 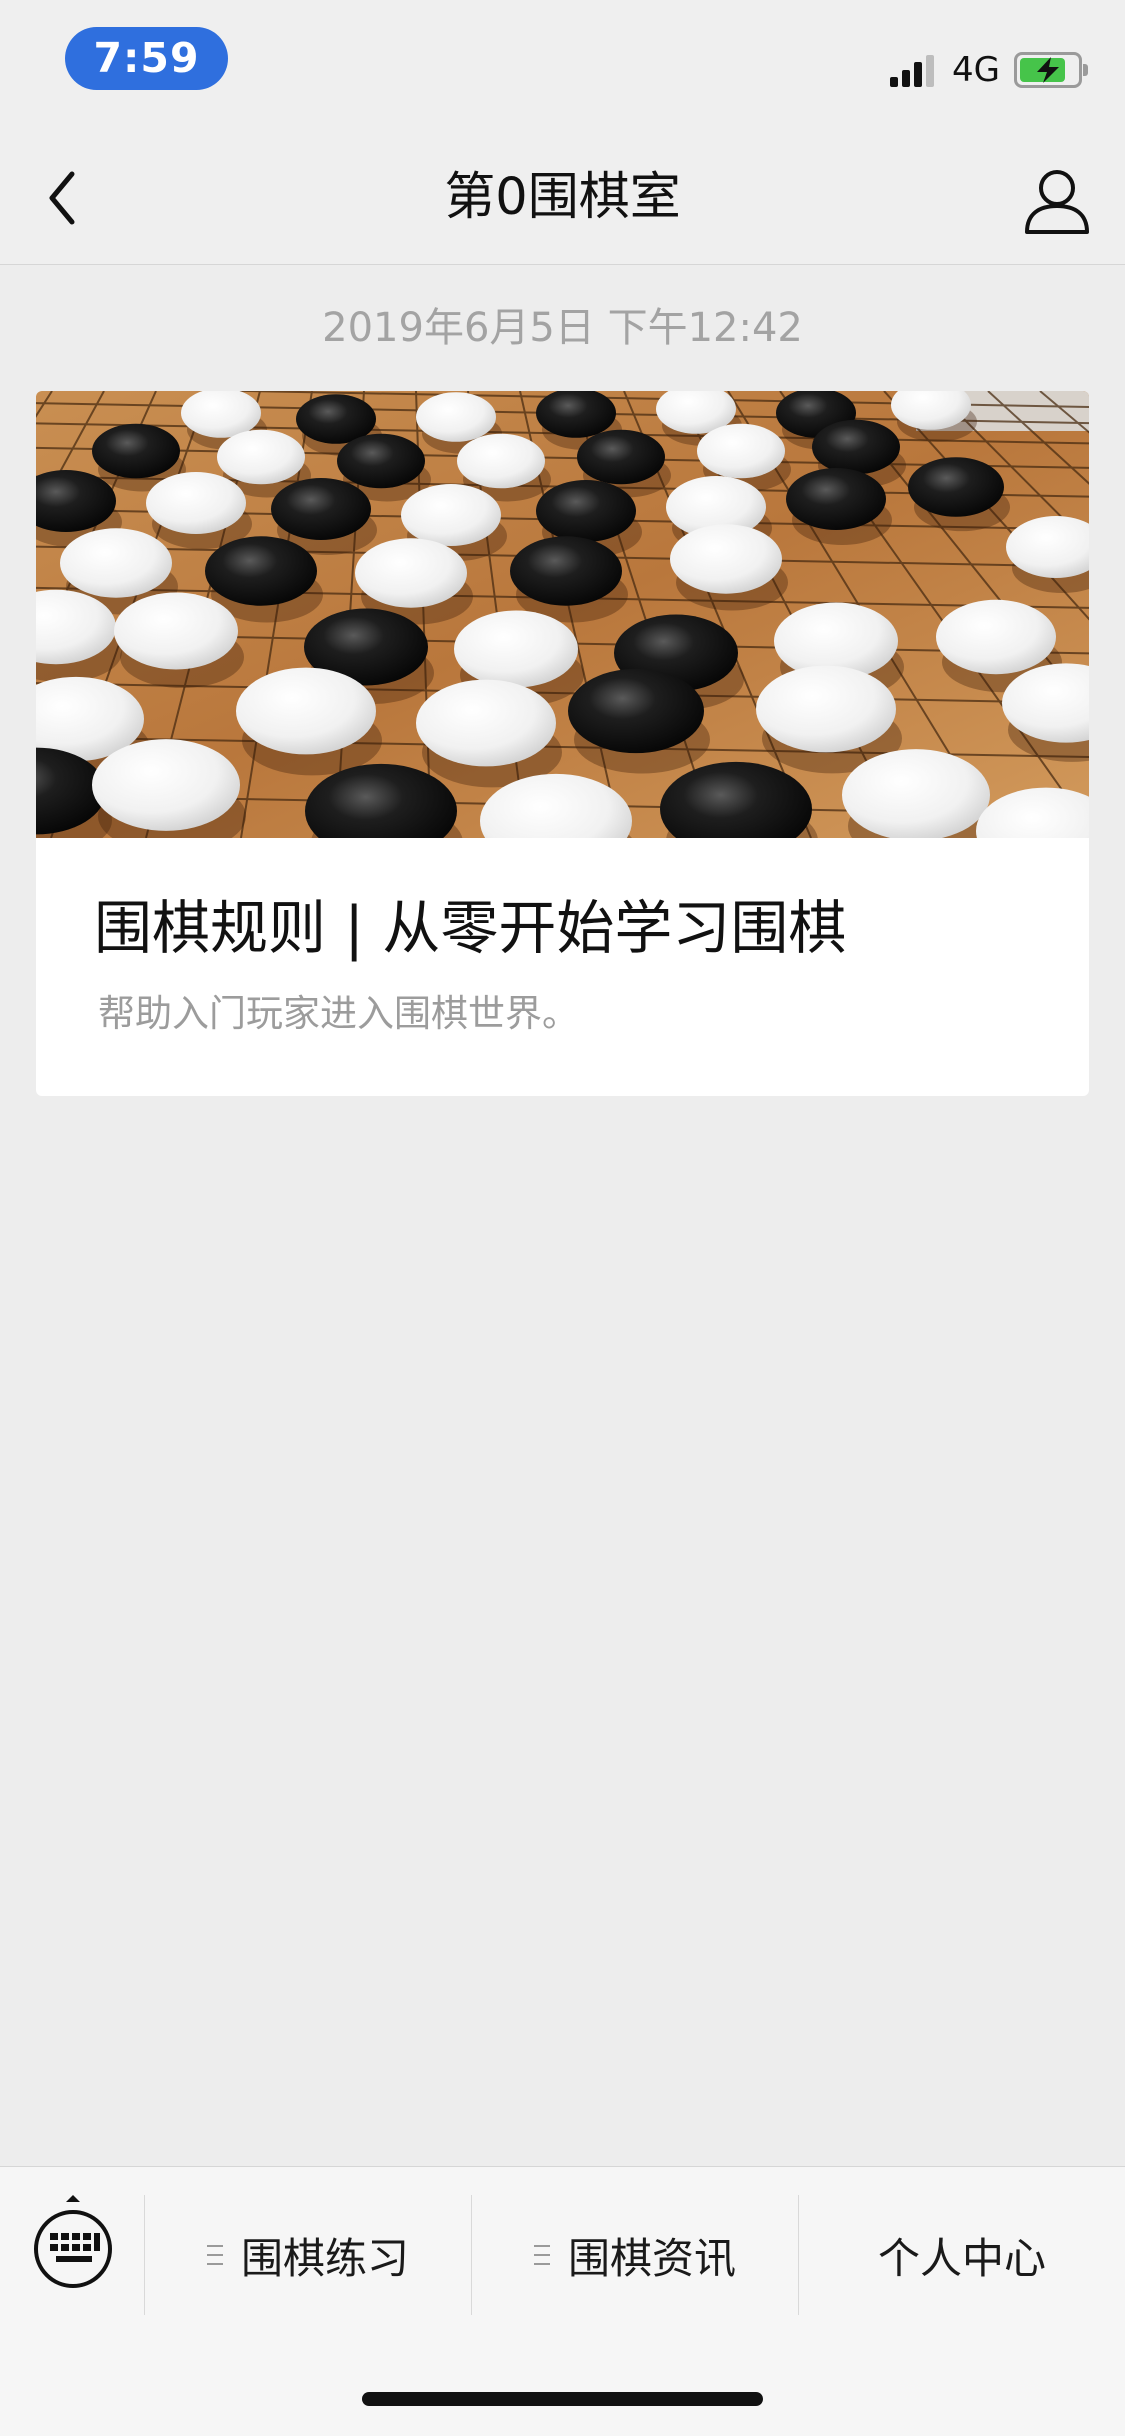 I want to click on home-indicator, so click(x=562, y=2399).